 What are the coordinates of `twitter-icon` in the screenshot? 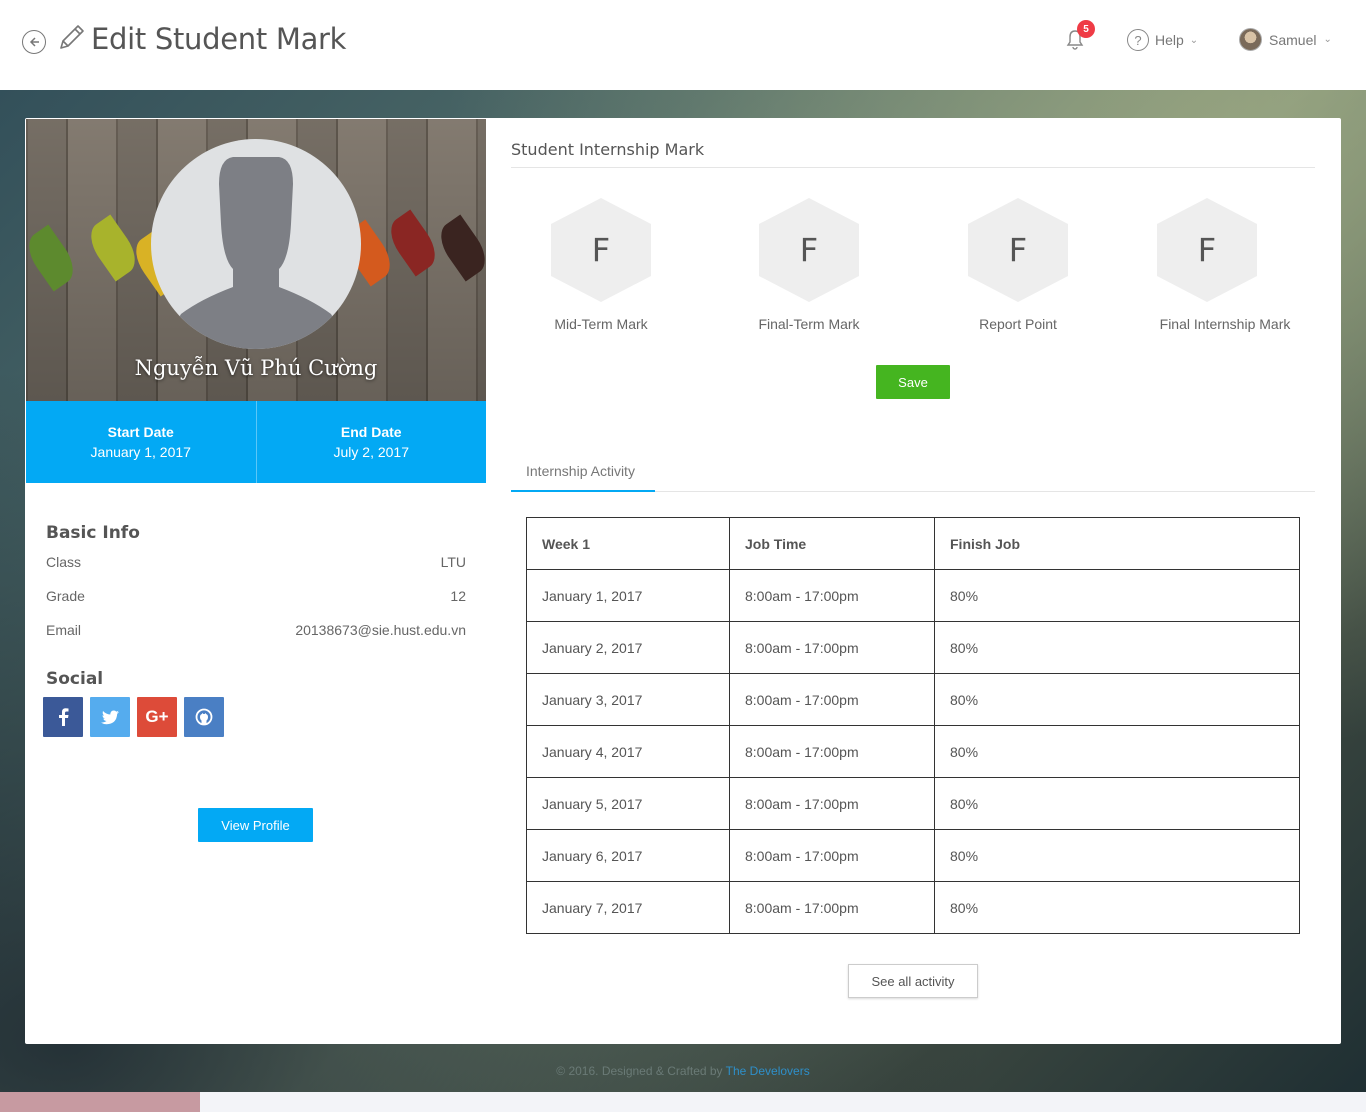 It's located at (110, 717).